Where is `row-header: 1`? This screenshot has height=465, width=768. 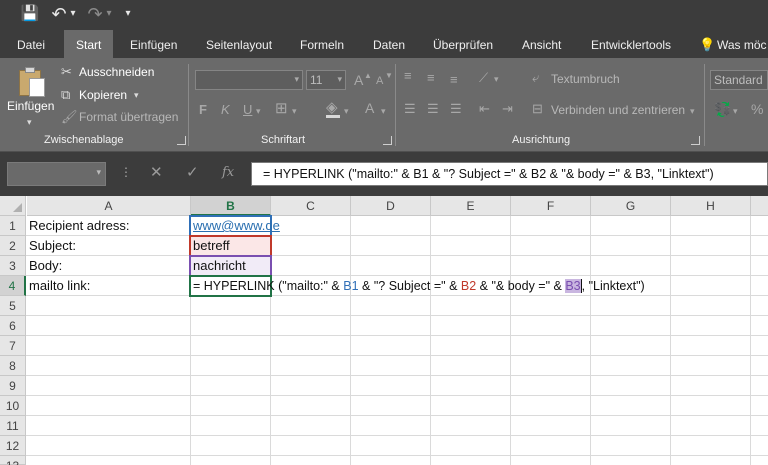 row-header: 1 is located at coordinates (13, 226).